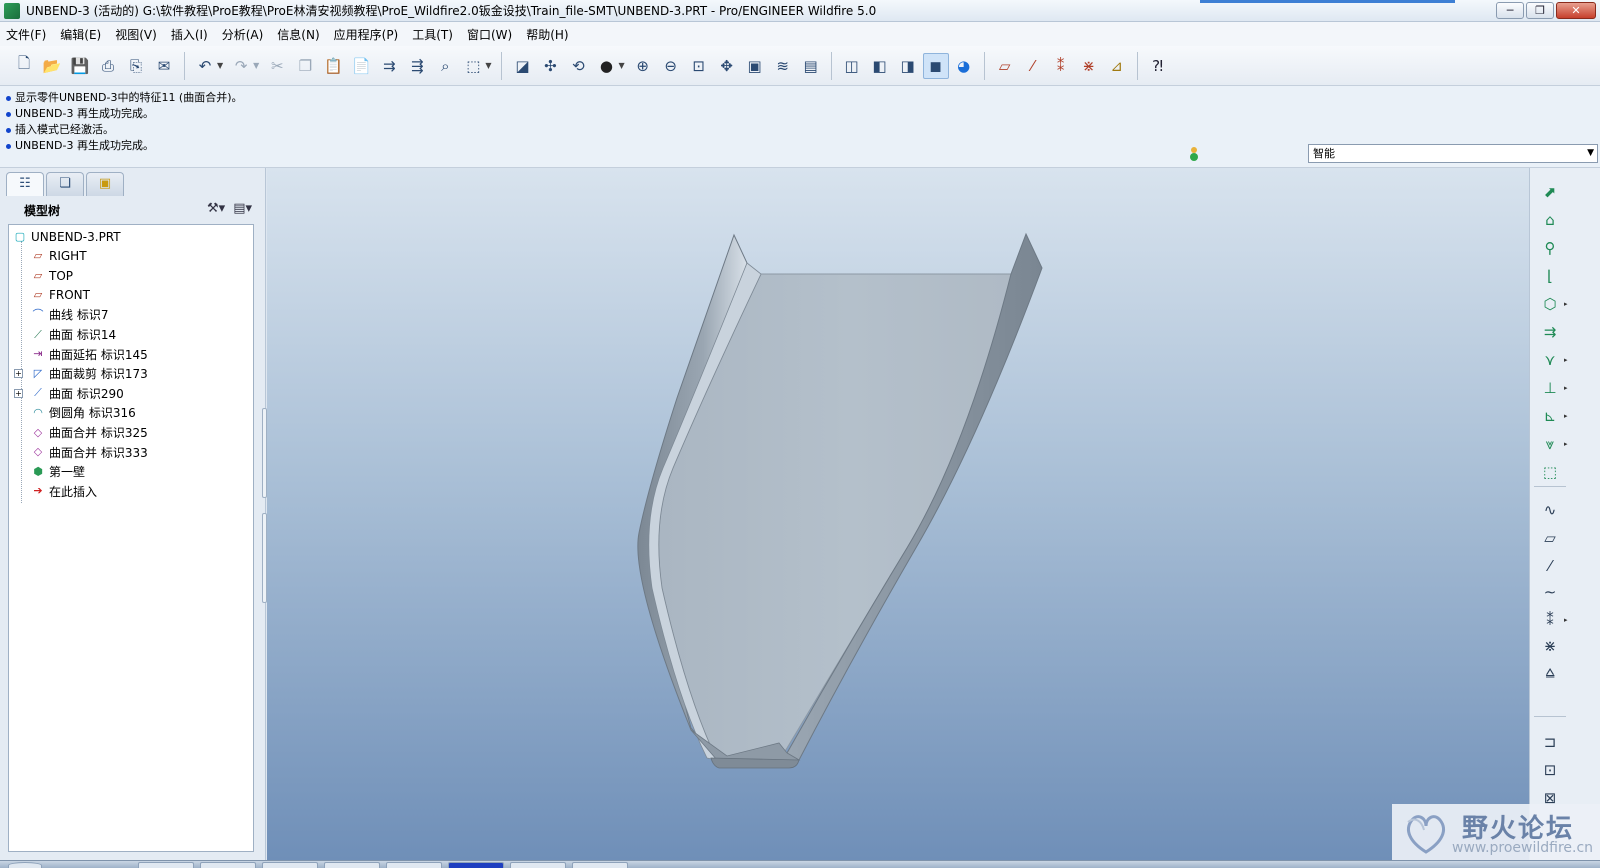  I want to click on repaint-icon: ◪, so click(522, 66).